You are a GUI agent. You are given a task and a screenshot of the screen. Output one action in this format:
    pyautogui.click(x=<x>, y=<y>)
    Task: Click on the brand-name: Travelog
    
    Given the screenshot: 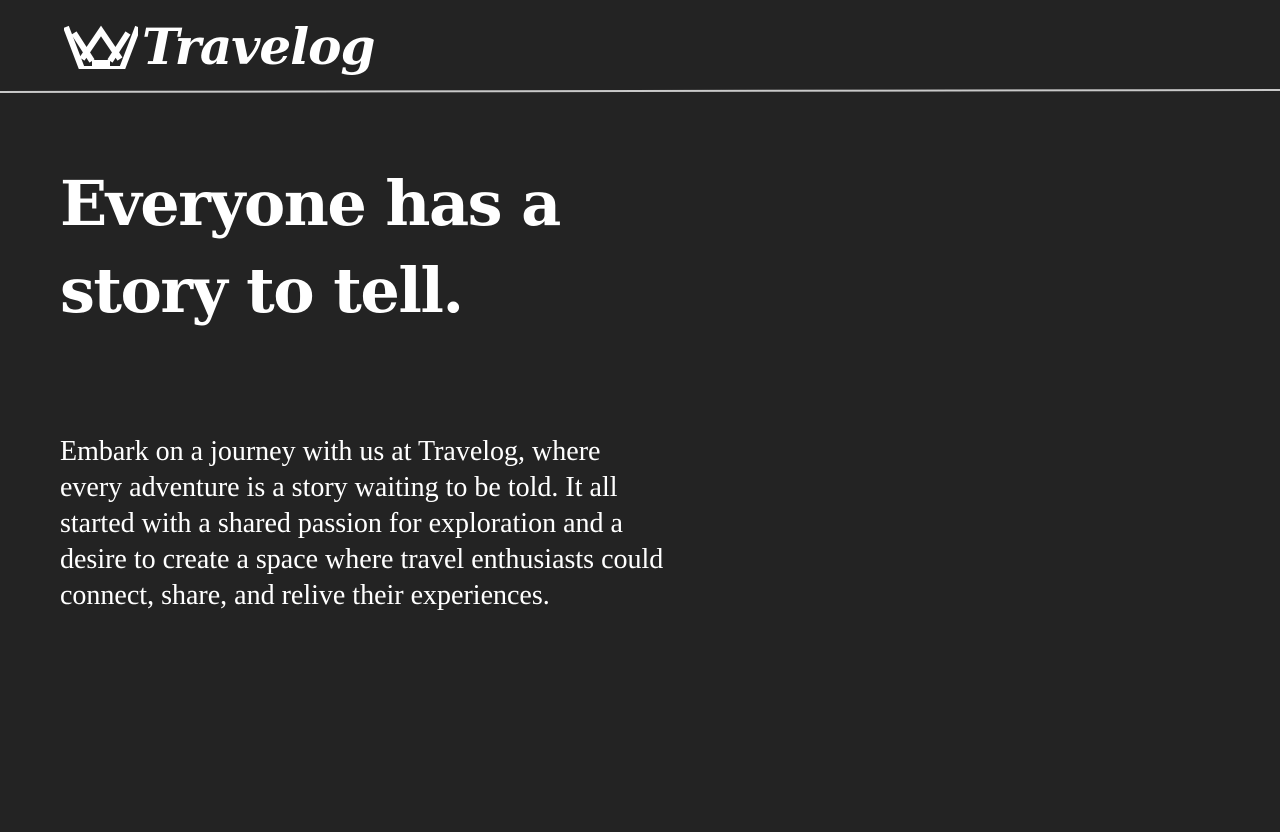 What is the action you would take?
    pyautogui.click(x=258, y=46)
    